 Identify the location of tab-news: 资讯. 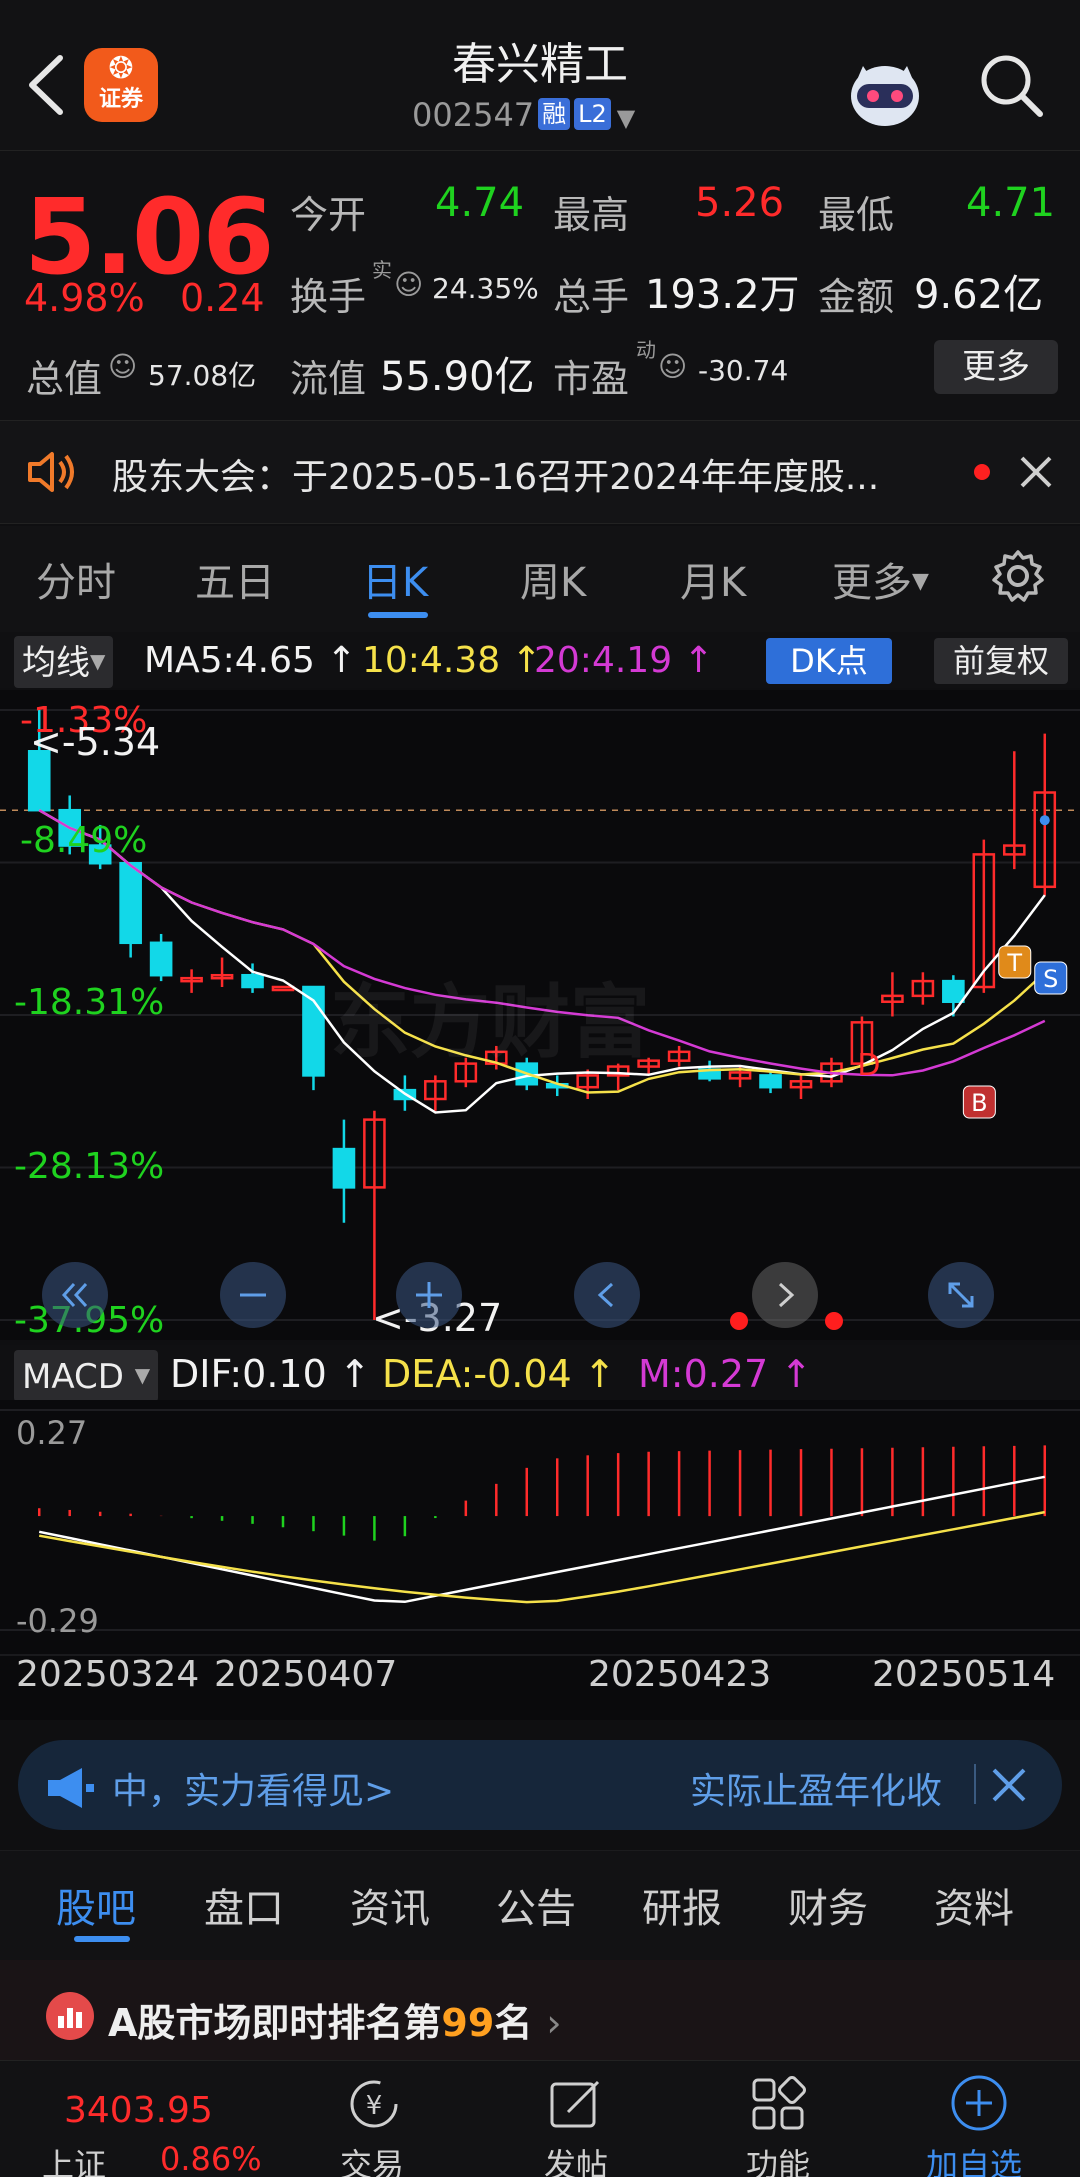
(390, 1905).